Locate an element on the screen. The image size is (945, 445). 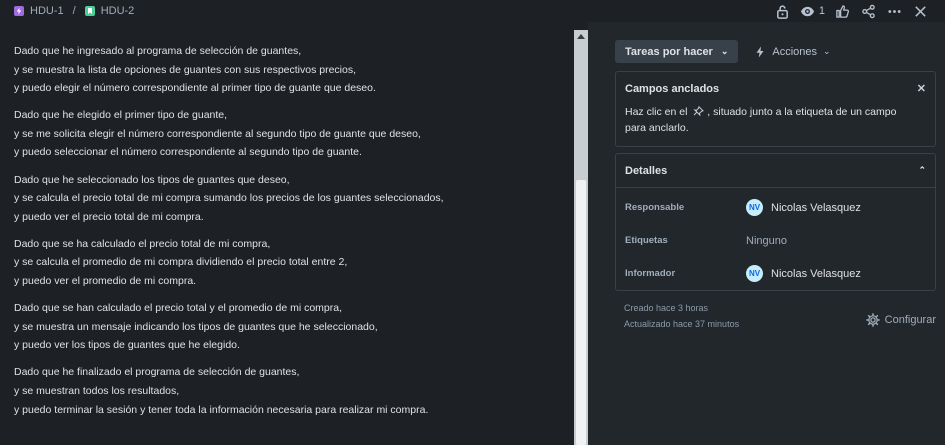
labels-value: Ninguno is located at coordinates (766, 241).